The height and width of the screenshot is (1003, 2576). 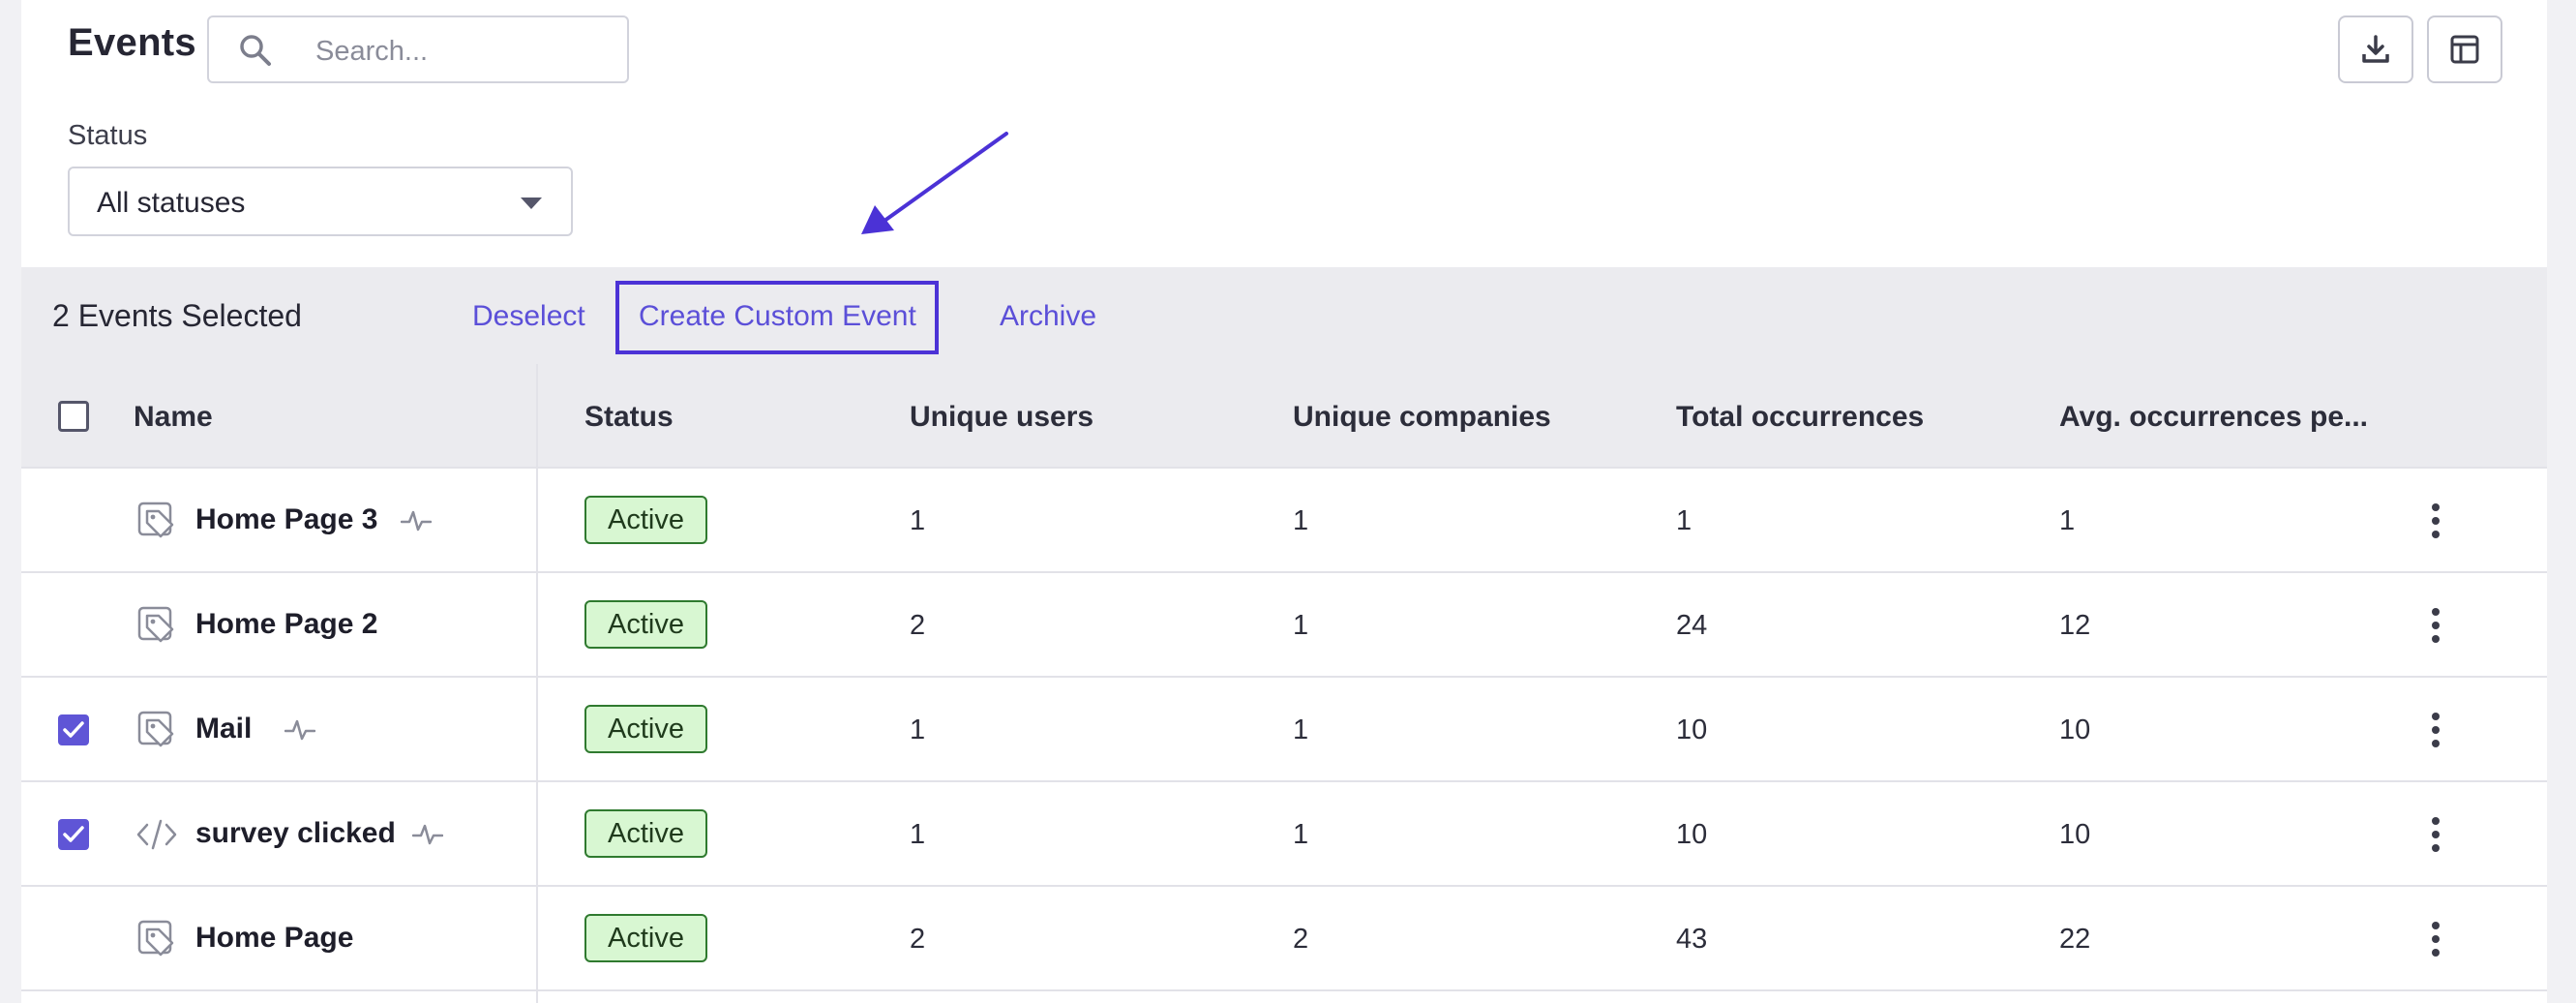 I want to click on columns-settings-button, so click(x=2464, y=49).